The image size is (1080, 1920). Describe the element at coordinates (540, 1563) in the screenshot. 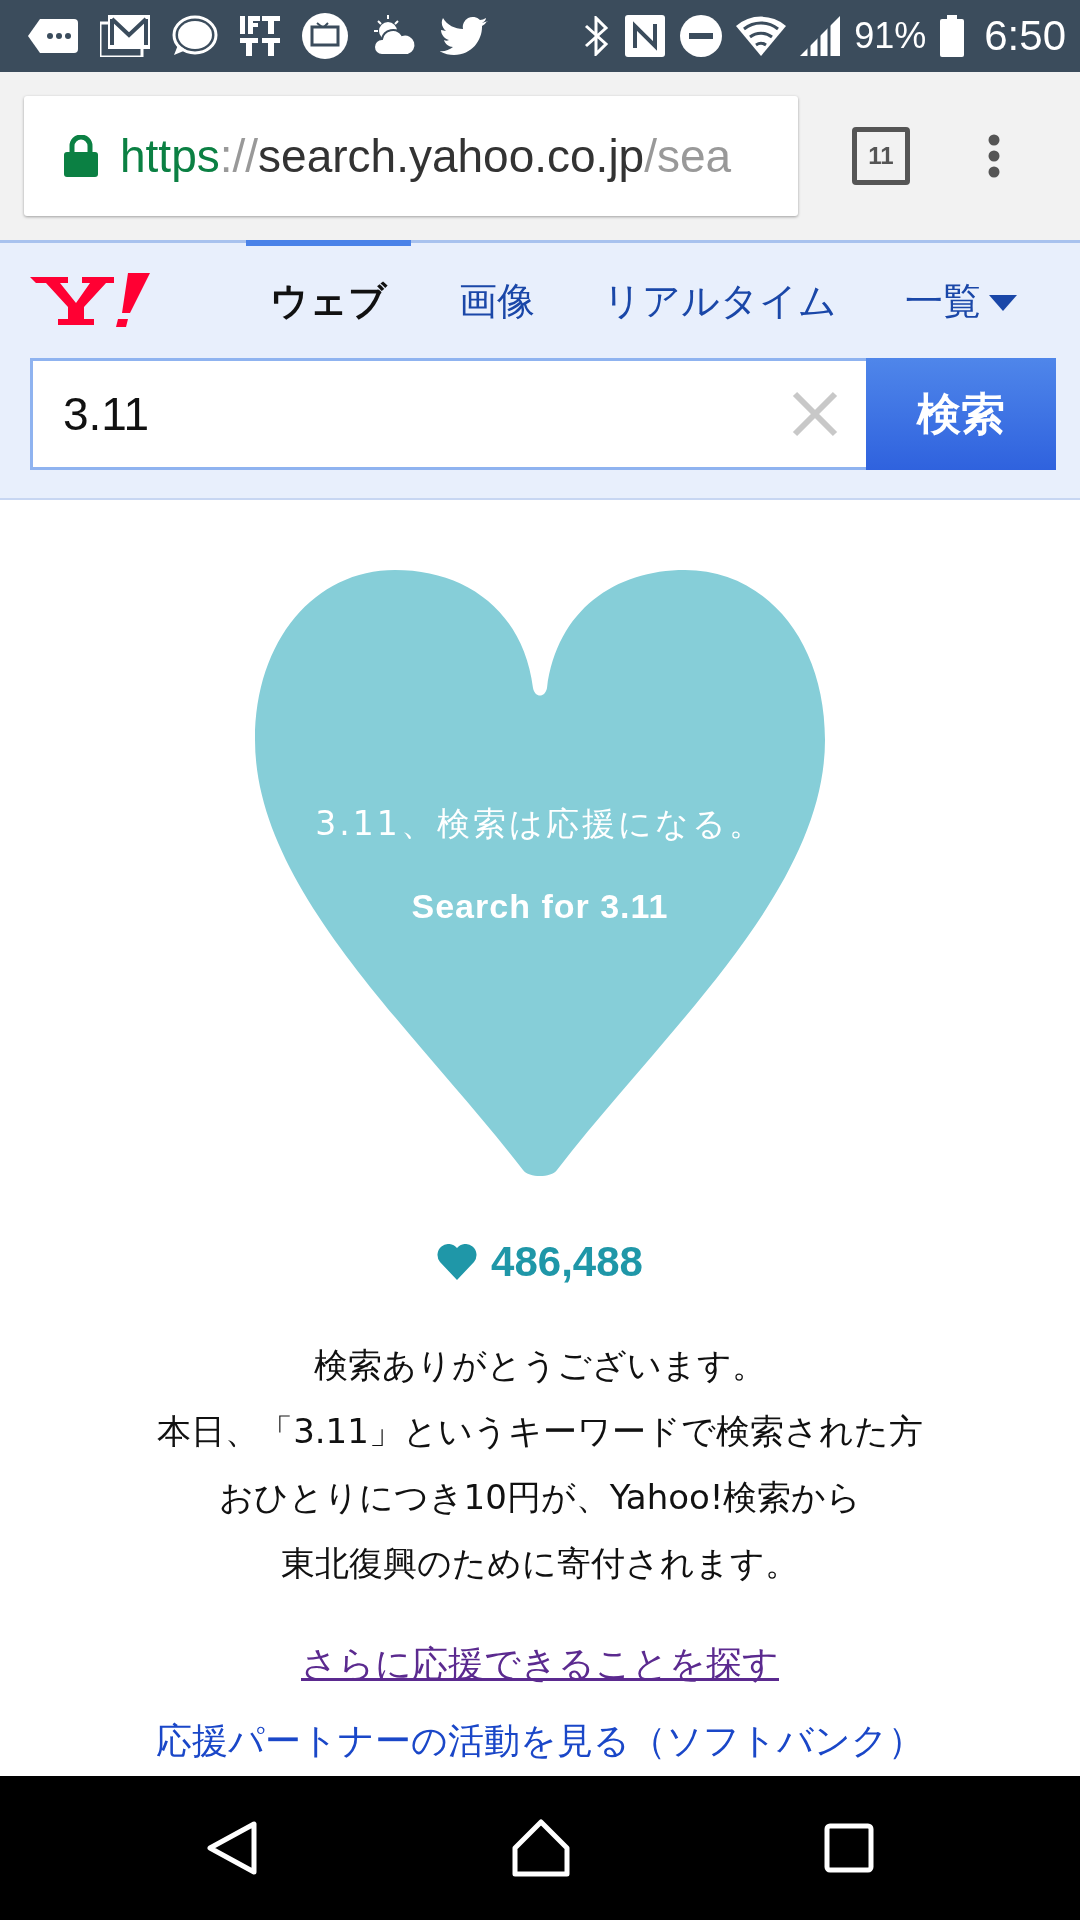

I see `message-line: 東北復興のために寄付されます。` at that location.